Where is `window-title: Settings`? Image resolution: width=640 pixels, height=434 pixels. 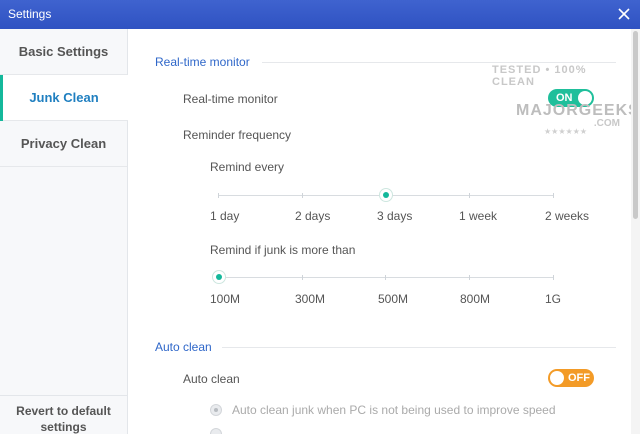
window-title: Settings is located at coordinates (30, 14).